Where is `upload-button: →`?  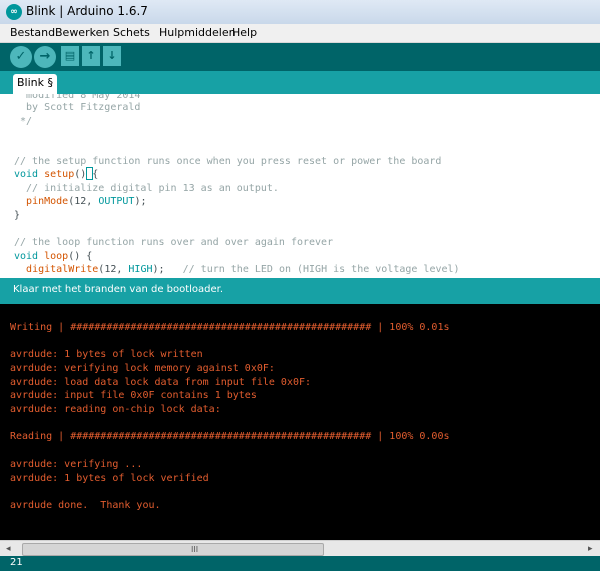
upload-button: → is located at coordinates (45, 57).